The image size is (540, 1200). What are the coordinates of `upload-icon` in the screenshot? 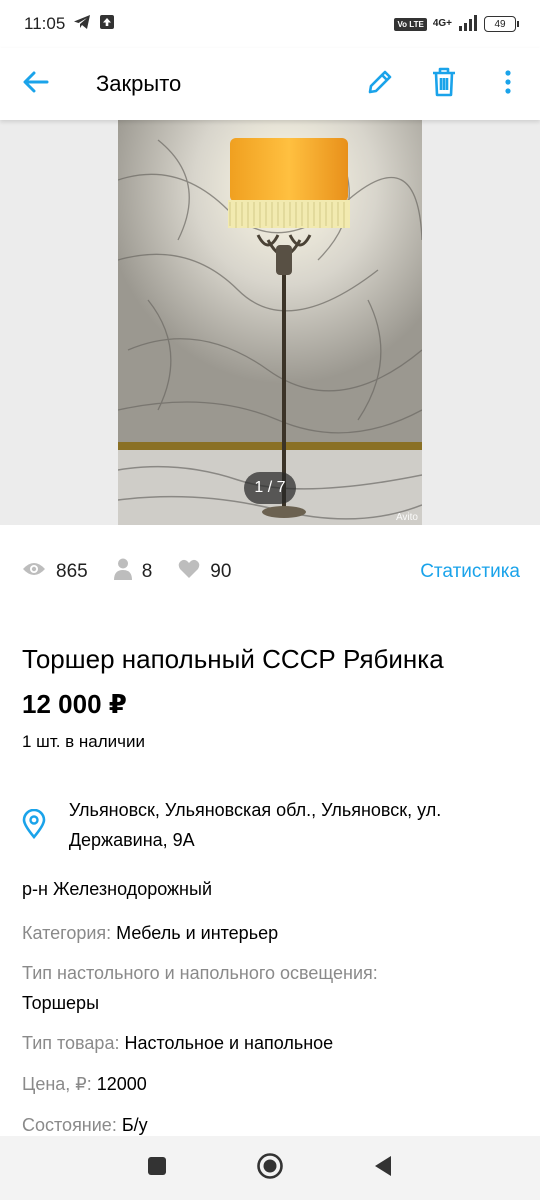 It's located at (107, 24).